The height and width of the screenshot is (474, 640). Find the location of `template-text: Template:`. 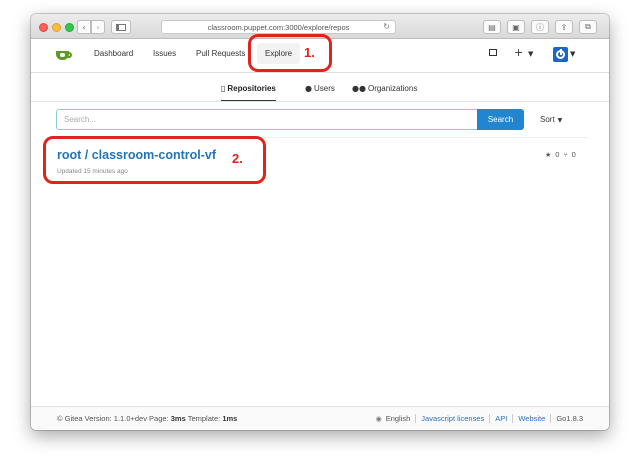

template-text: Template: is located at coordinates (204, 418).